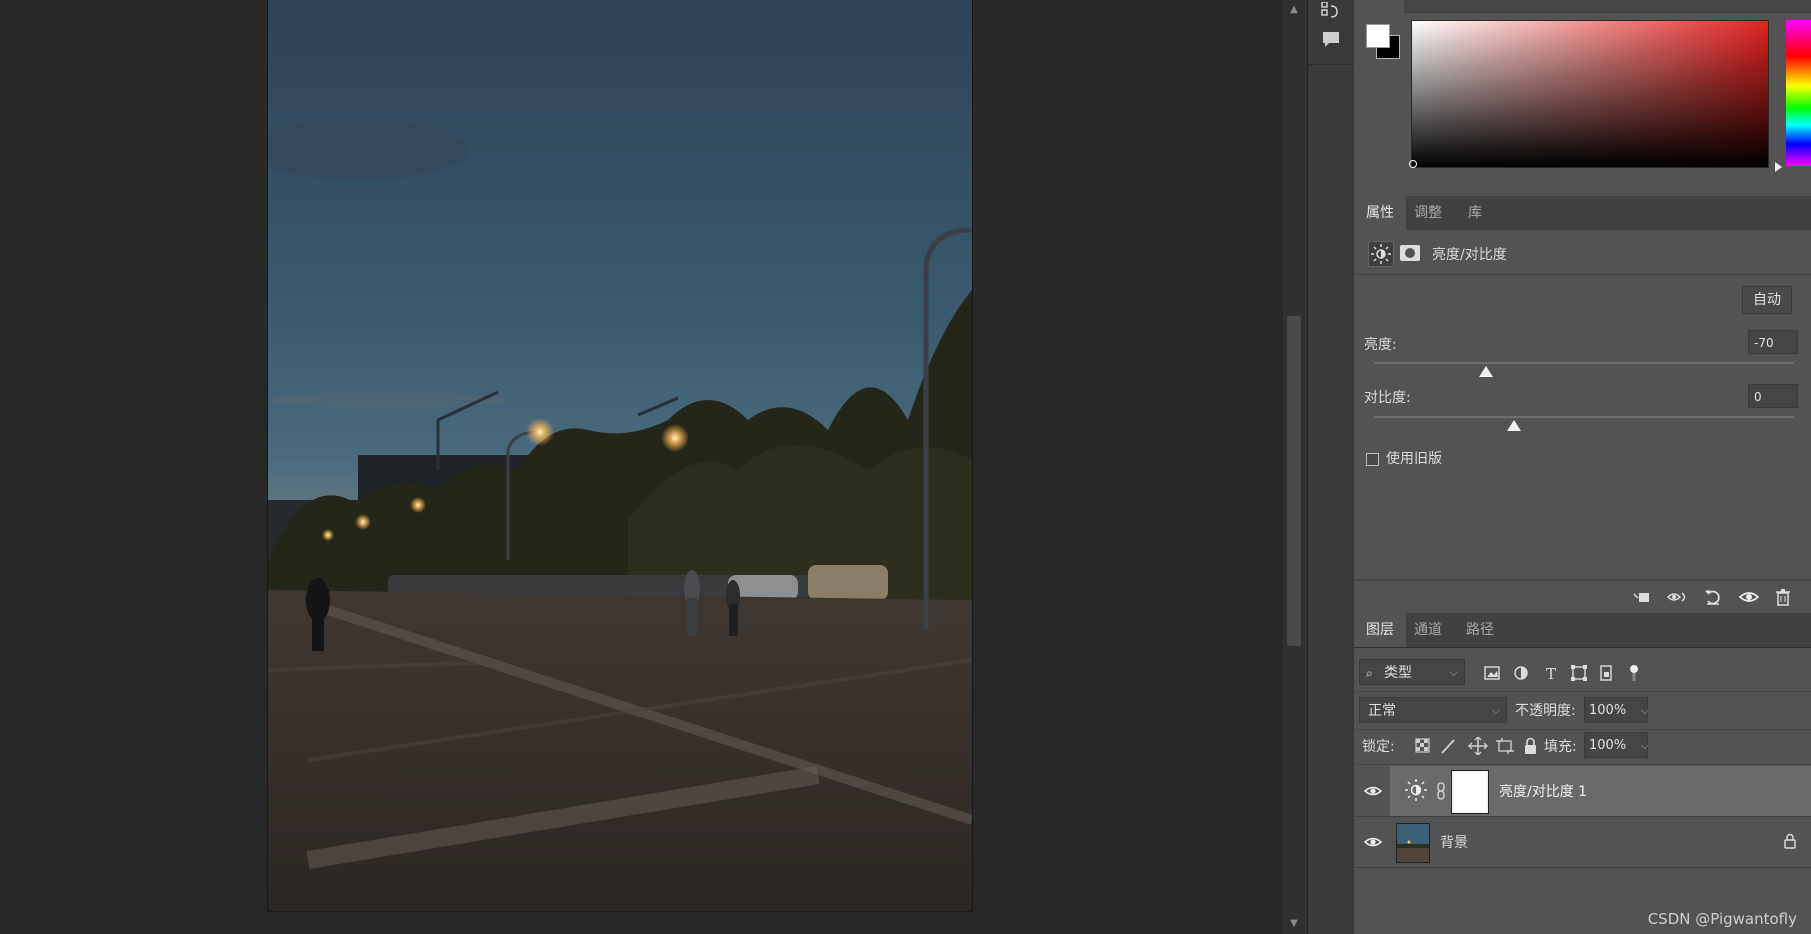 This screenshot has width=1811, height=934. Describe the element at coordinates (1608, 710) in the screenshot. I see `opacity-value: 100%` at that location.